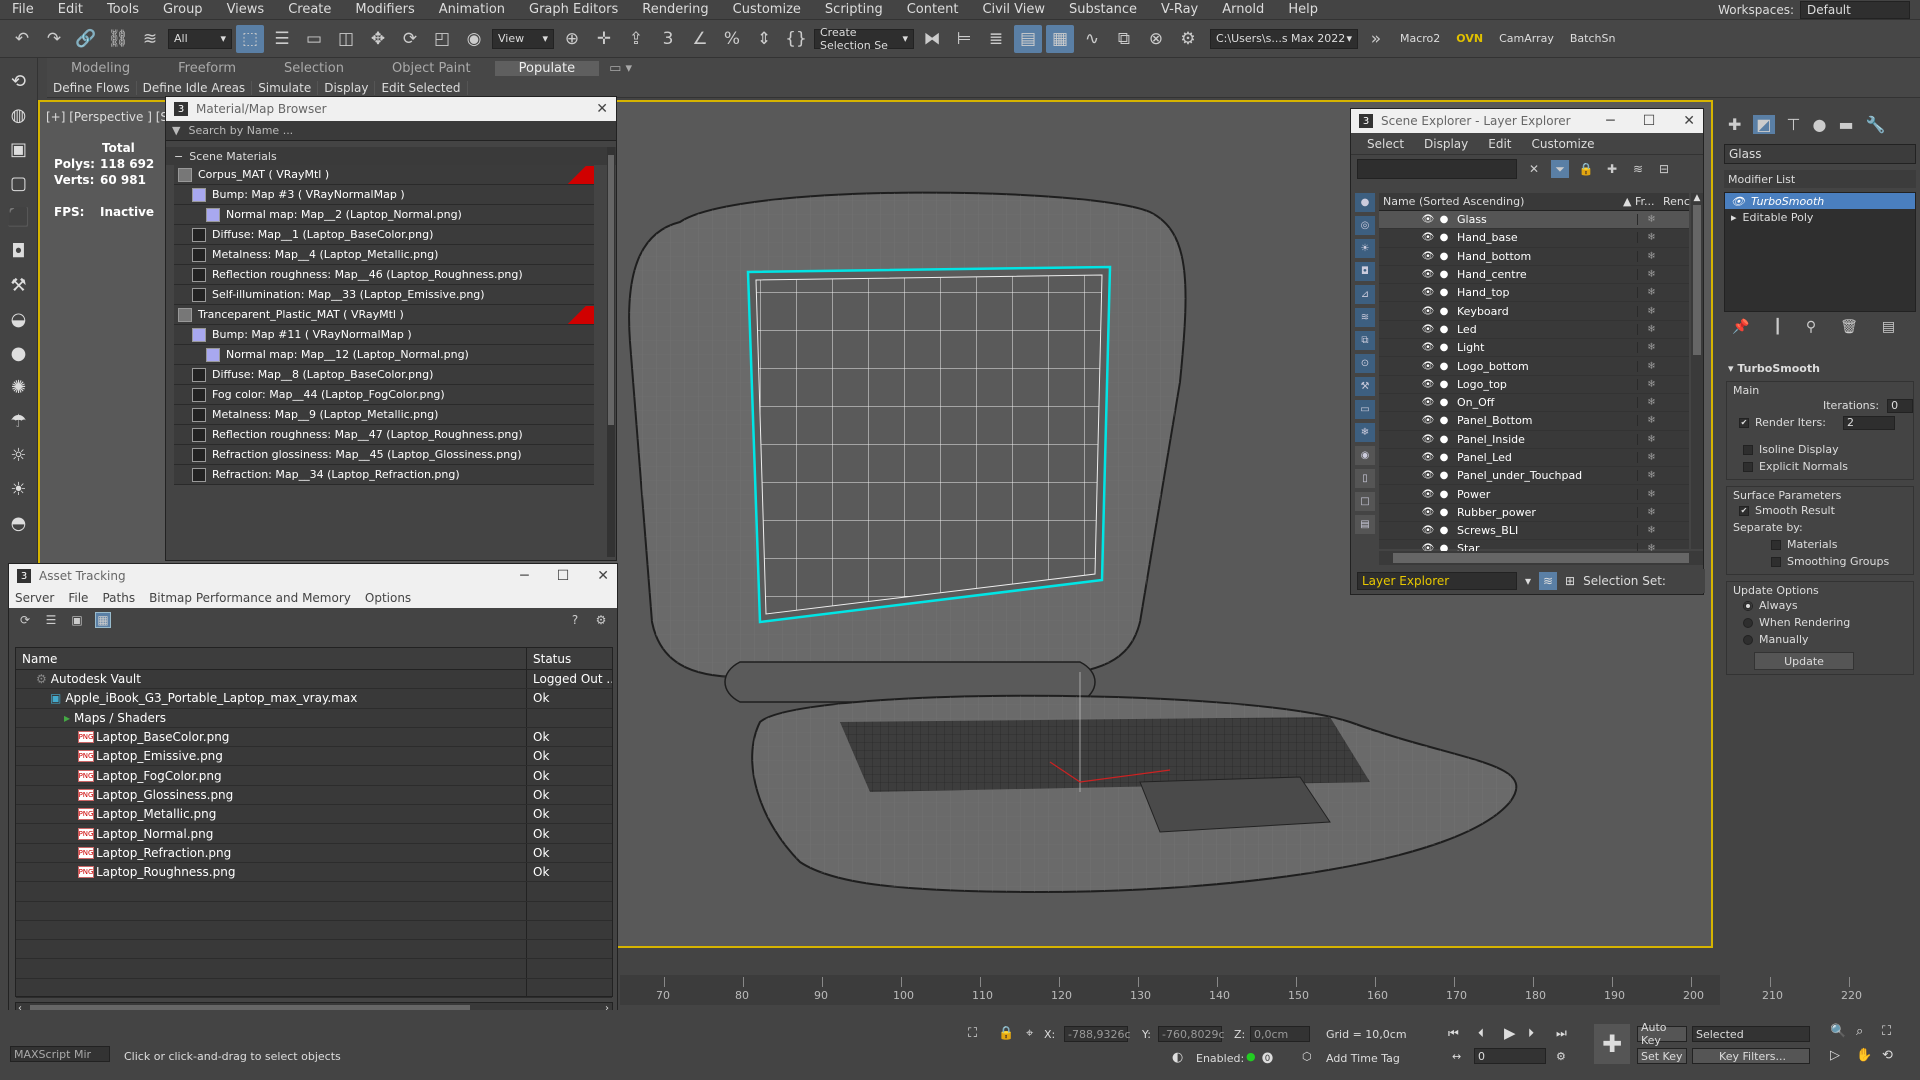  Describe the element at coordinates (118, 598) in the screenshot. I see `asset-menu-paths: Paths` at that location.